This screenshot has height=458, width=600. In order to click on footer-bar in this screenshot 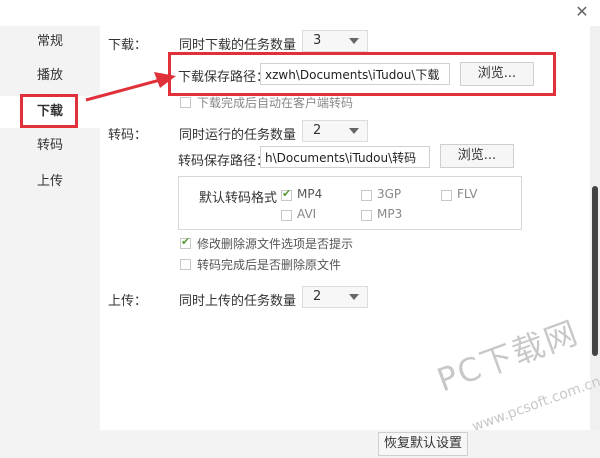, I will do `click(300, 444)`.